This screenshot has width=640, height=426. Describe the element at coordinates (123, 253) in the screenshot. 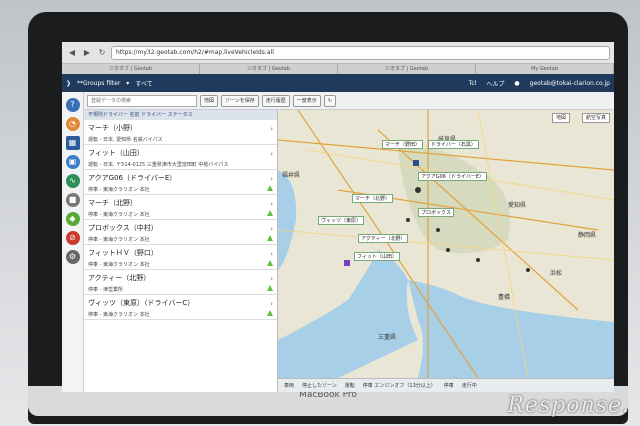

I see `vehicle-name: フィットＨＶ（野口）` at that location.